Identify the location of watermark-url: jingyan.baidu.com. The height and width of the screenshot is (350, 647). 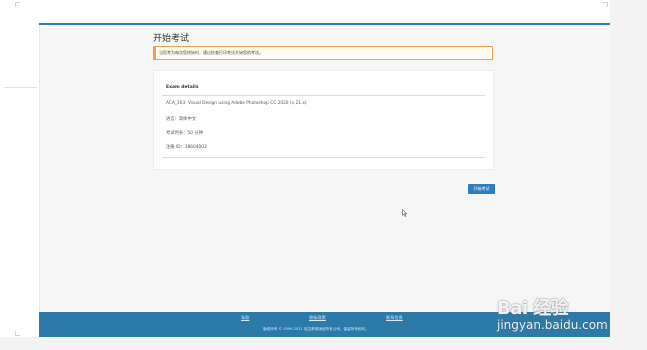
(552, 325).